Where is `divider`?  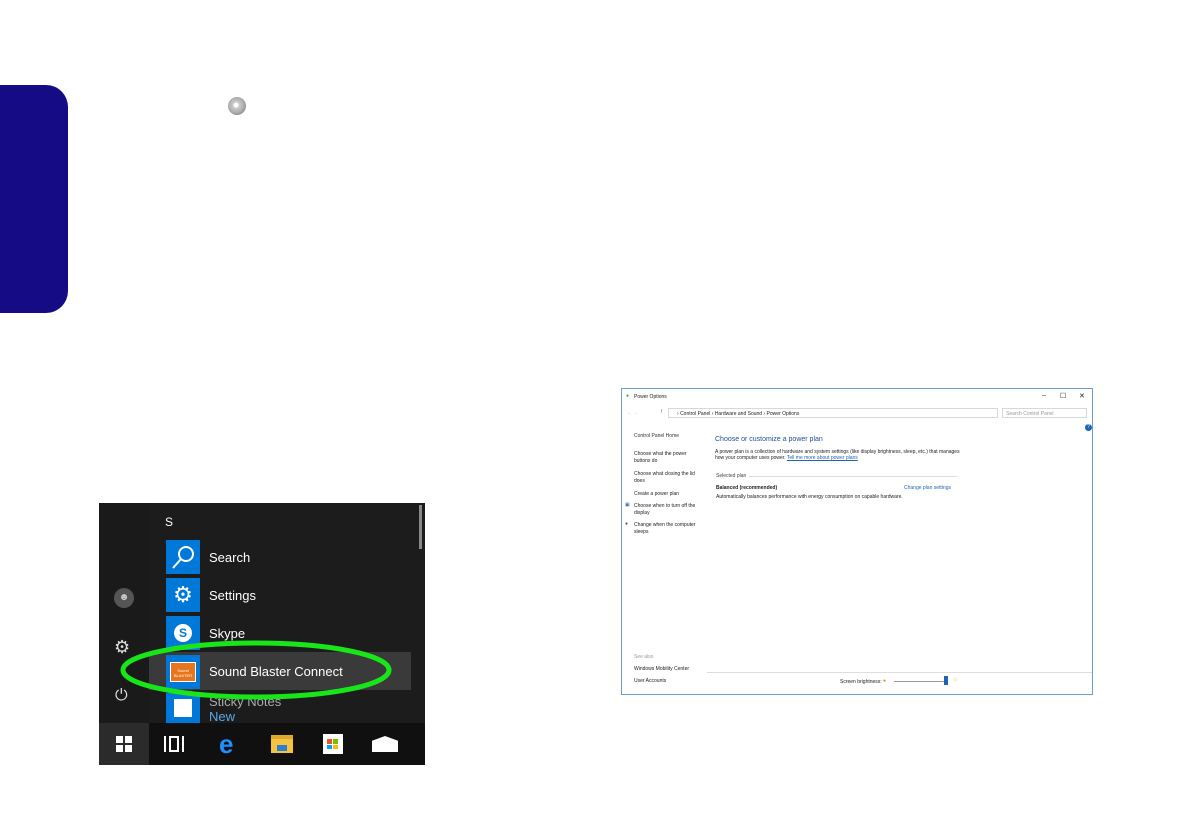
divider is located at coordinates (853, 476).